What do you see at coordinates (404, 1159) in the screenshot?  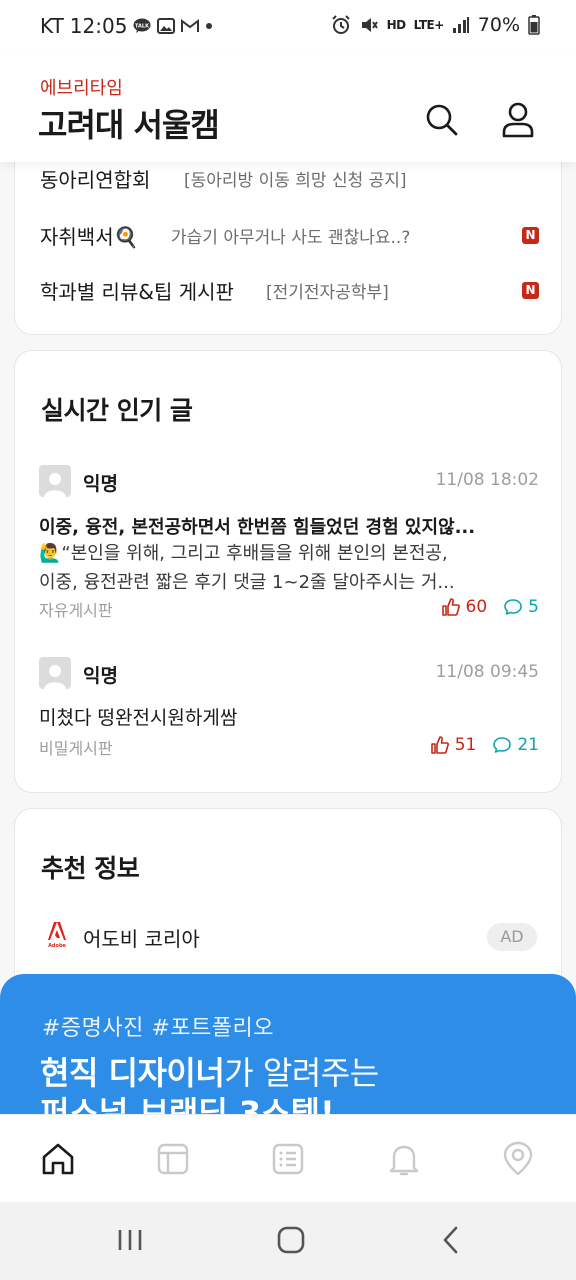 I see `bell-icon` at bounding box center [404, 1159].